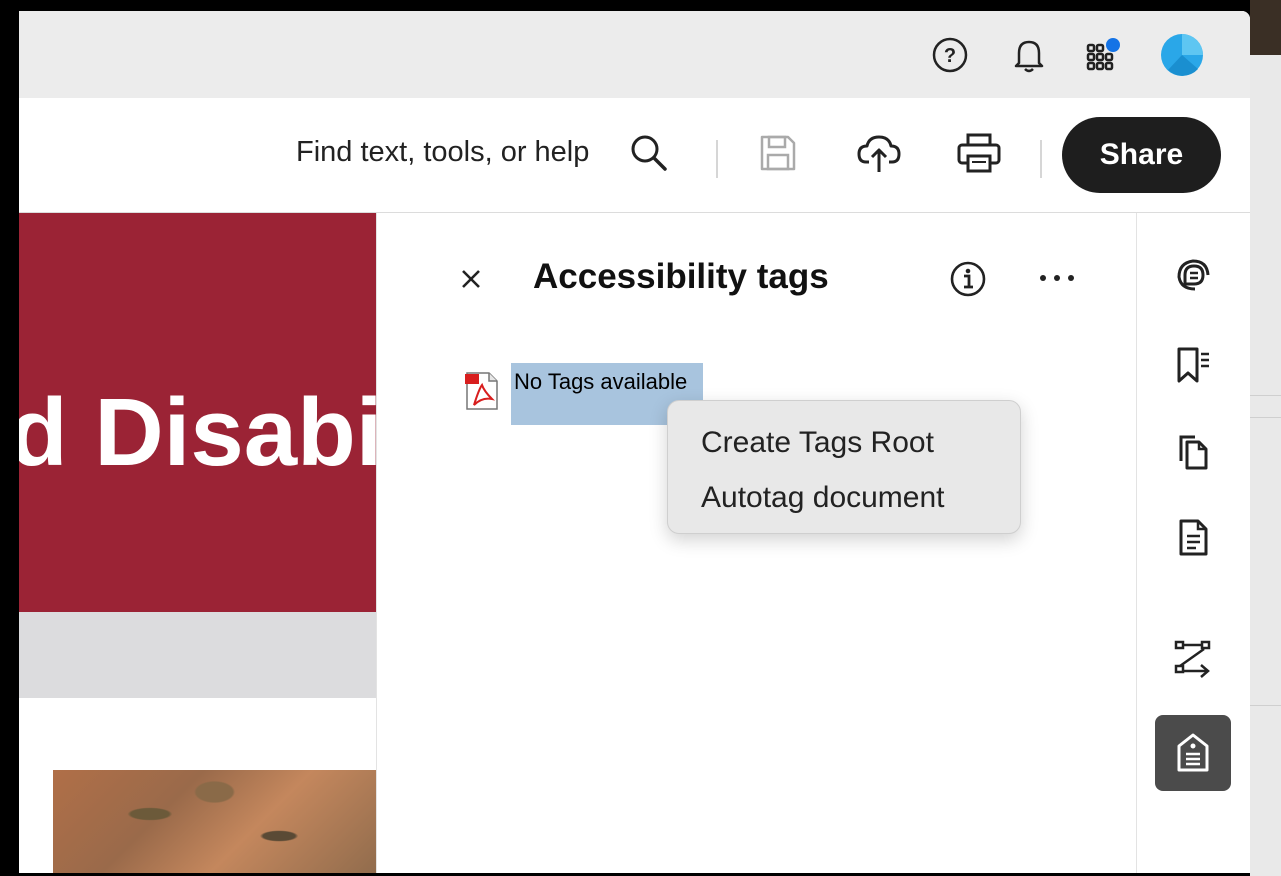 The height and width of the screenshot is (876, 1281). Describe the element at coordinates (482, 391) in the screenshot. I see `pdf-file-icon` at that location.